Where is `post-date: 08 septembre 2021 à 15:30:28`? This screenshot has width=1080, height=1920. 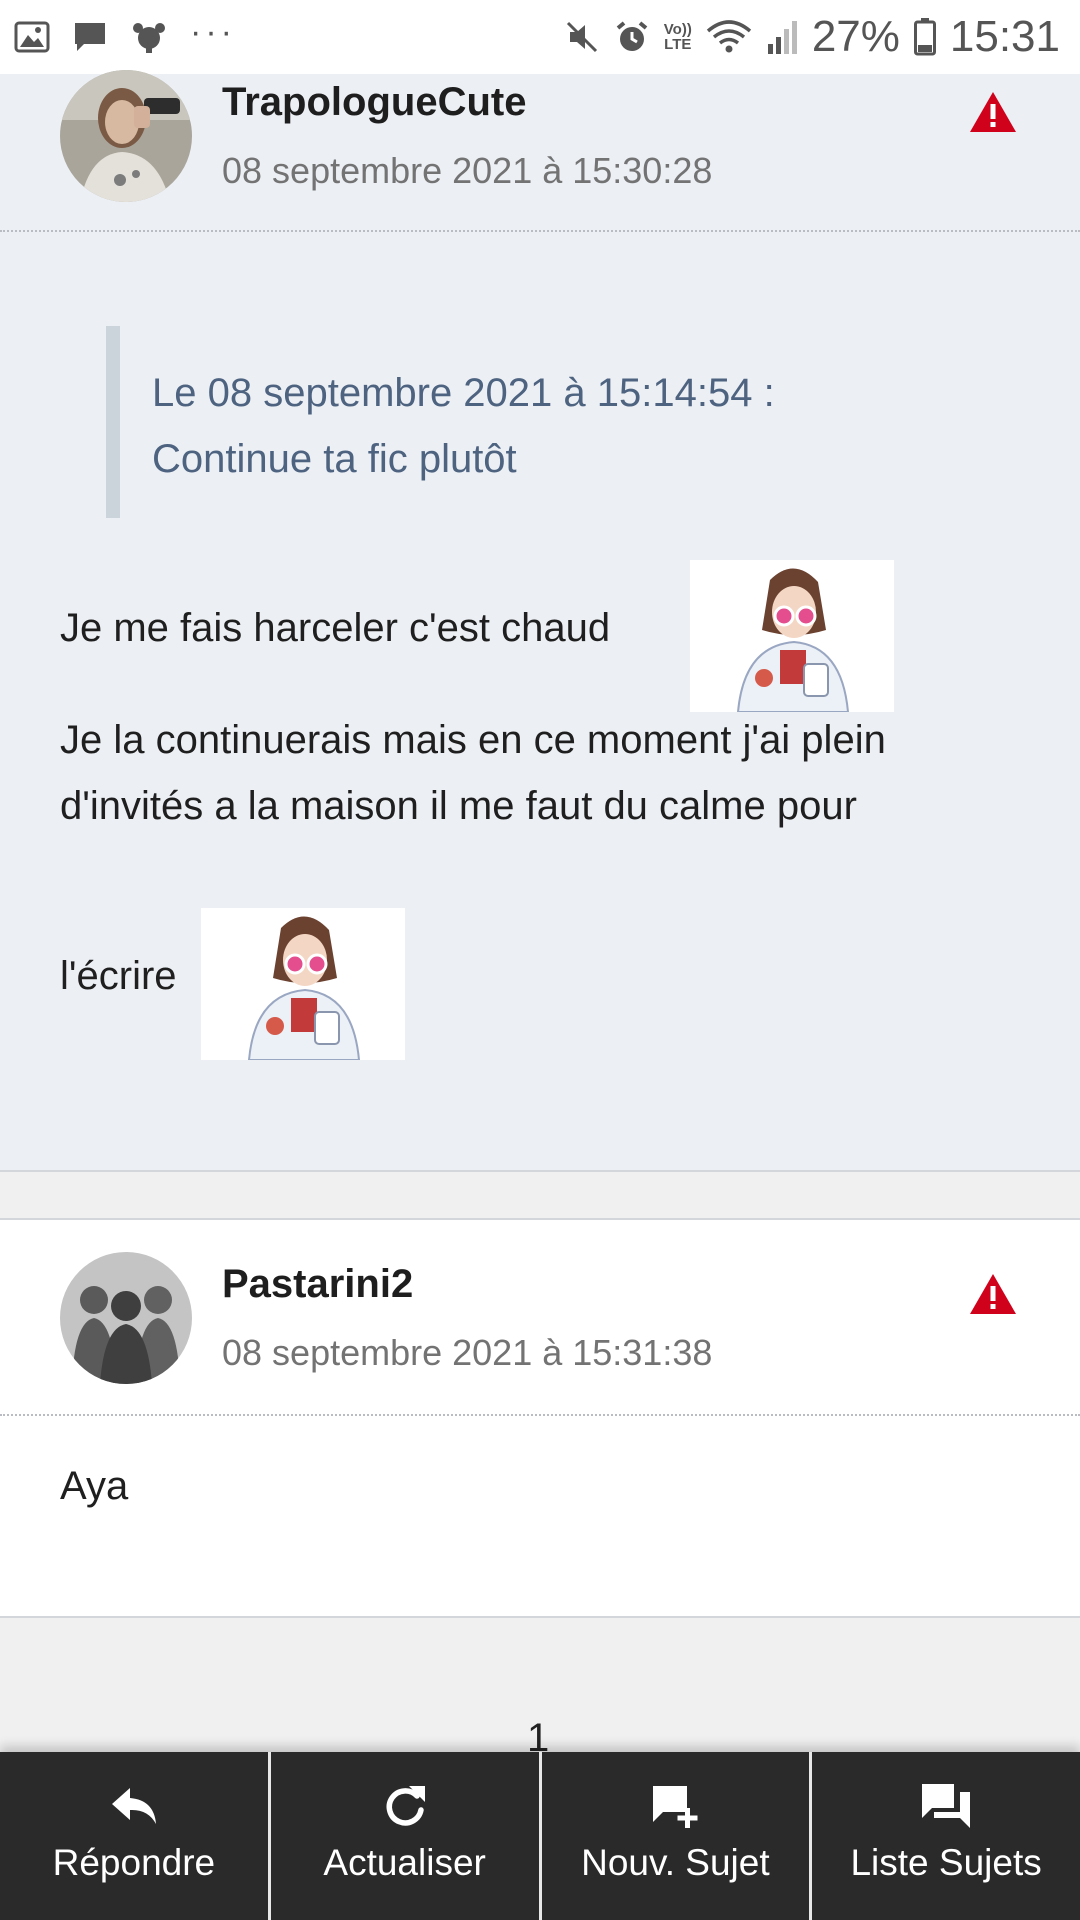
post-date: 08 septembre 2021 à 15:30:28 is located at coordinates (467, 171).